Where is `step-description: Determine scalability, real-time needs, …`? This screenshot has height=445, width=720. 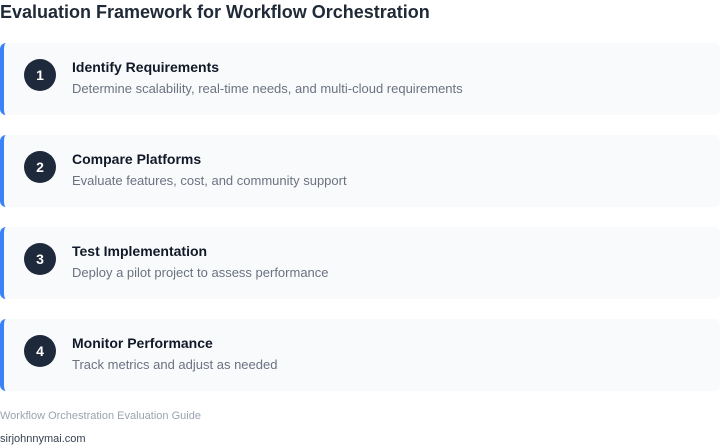
step-description: Determine scalability, real-time needs, … is located at coordinates (267, 88).